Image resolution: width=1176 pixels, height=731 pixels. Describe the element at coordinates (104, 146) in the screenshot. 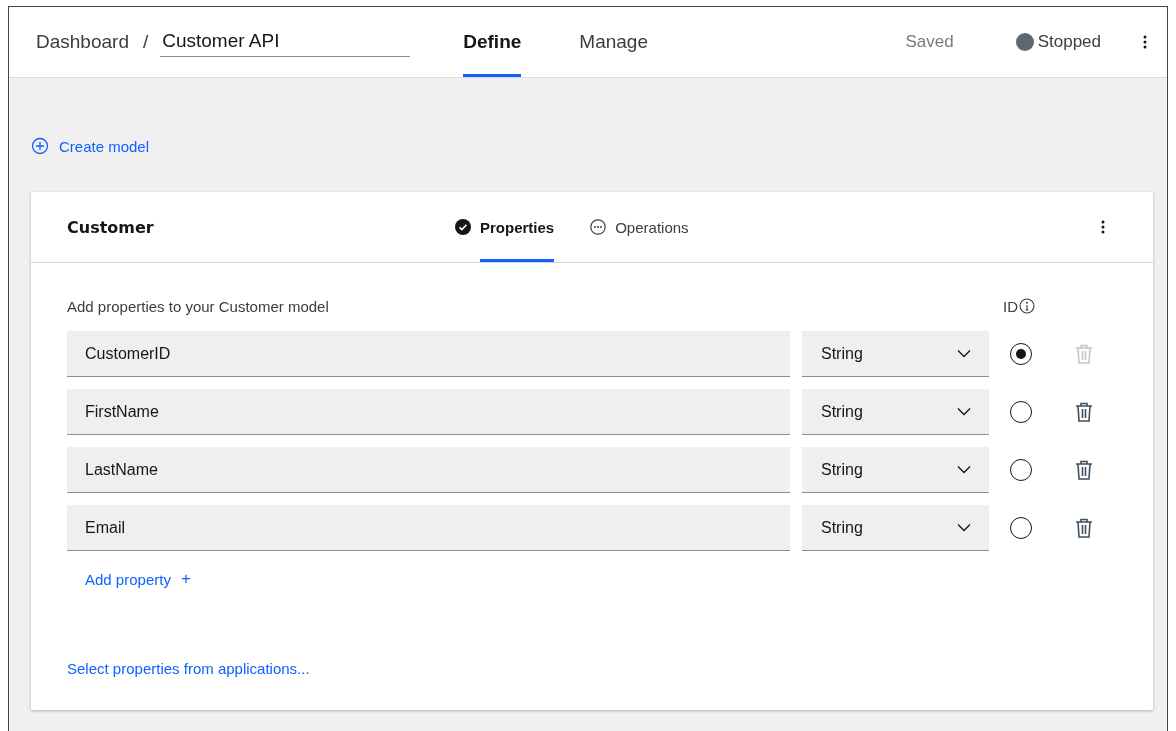

I see `create-model-link: Create model` at that location.